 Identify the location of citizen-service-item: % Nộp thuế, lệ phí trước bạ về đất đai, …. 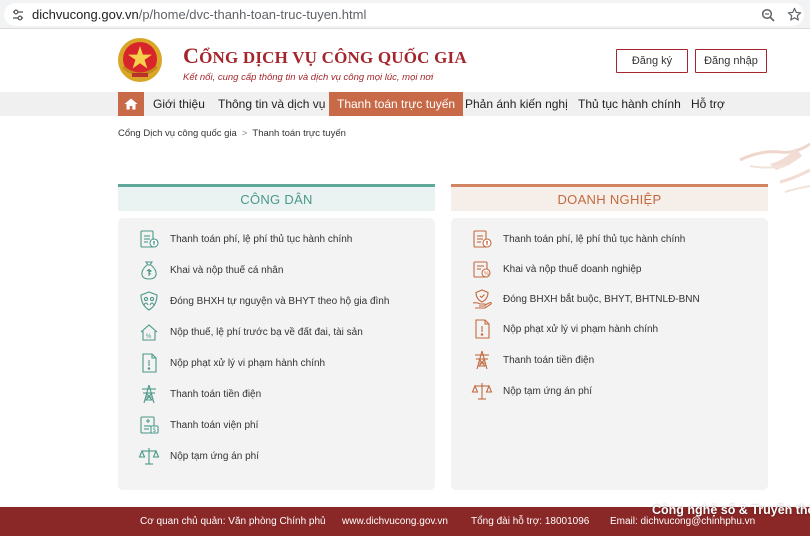
(250, 332).